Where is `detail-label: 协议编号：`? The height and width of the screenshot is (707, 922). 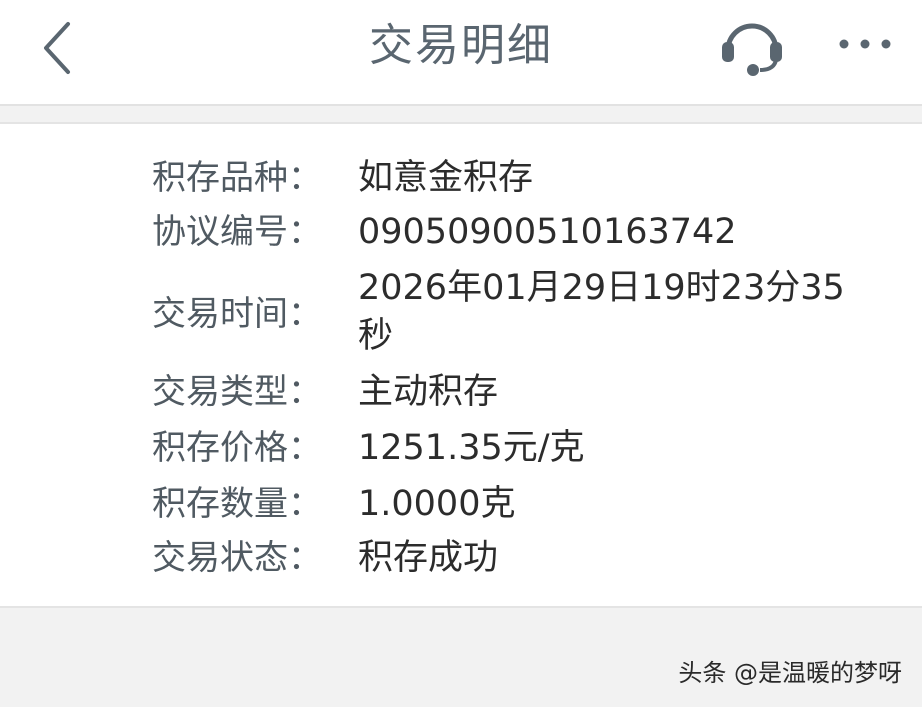
detail-label: 协议编号： is located at coordinates (237, 232).